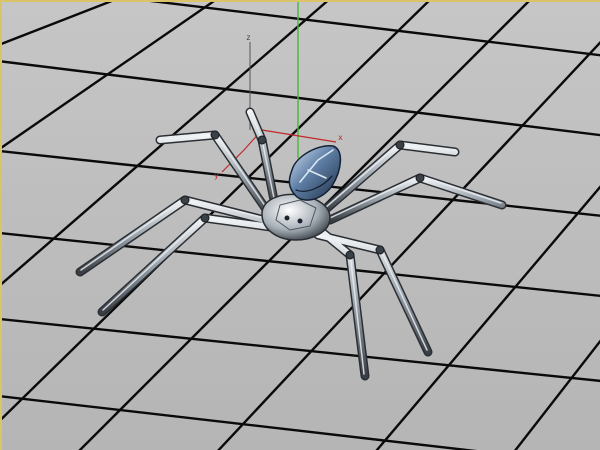 The width and height of the screenshot is (600, 450). Describe the element at coordinates (300, 221) in the screenshot. I see `spider-eye-right` at that location.